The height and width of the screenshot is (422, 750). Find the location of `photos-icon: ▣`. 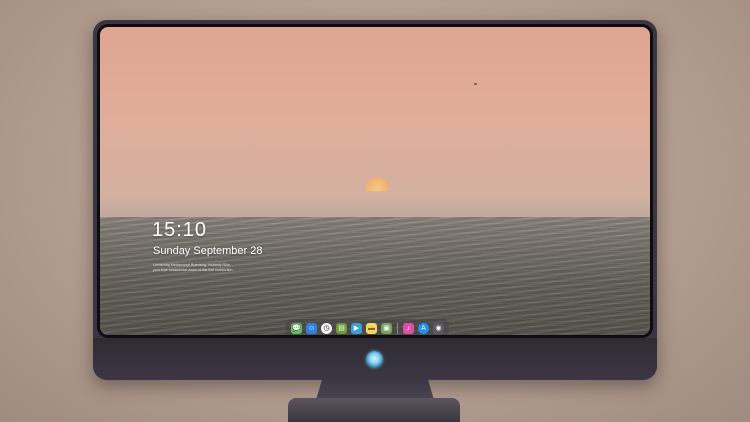

photos-icon: ▣ is located at coordinates (386, 328).